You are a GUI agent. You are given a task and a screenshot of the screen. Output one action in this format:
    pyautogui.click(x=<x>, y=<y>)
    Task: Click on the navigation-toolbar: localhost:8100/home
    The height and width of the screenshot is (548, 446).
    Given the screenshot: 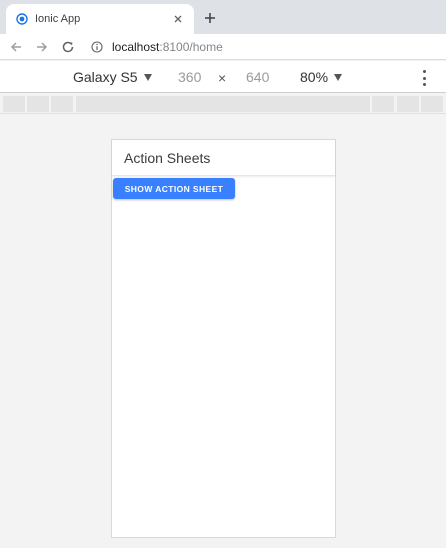 What is the action you would take?
    pyautogui.click(x=223, y=47)
    